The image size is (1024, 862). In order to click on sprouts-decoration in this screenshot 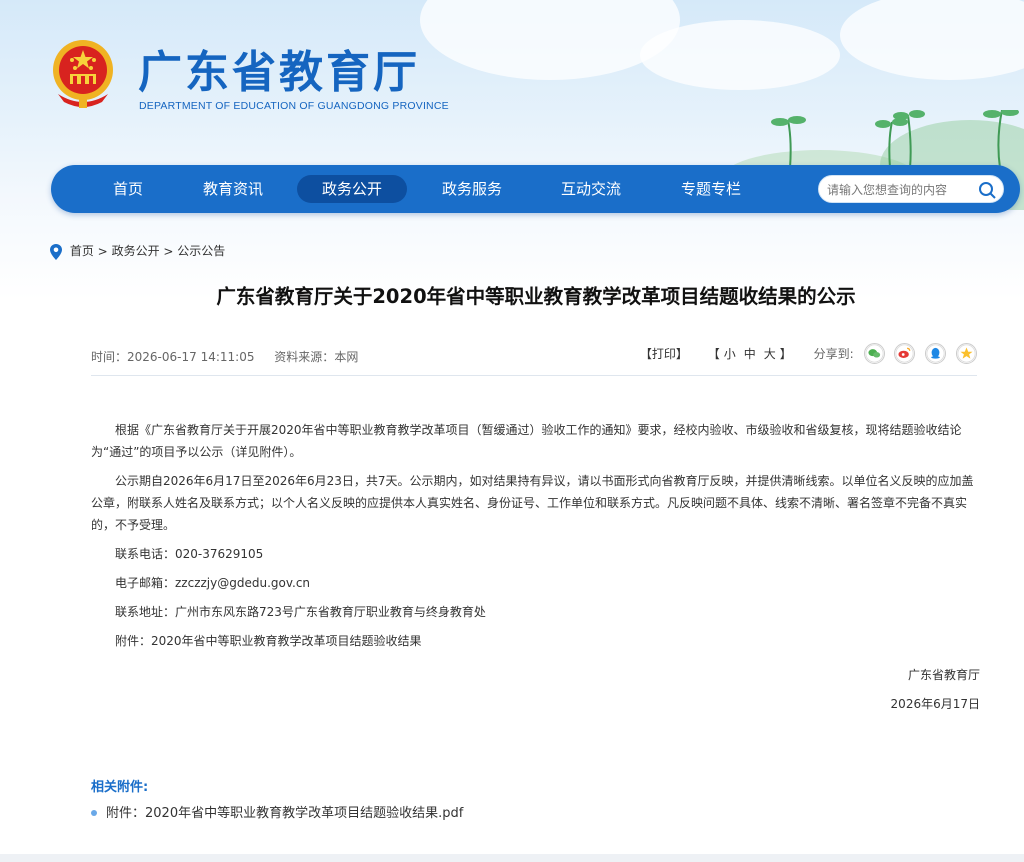, I will do `click(895, 139)`.